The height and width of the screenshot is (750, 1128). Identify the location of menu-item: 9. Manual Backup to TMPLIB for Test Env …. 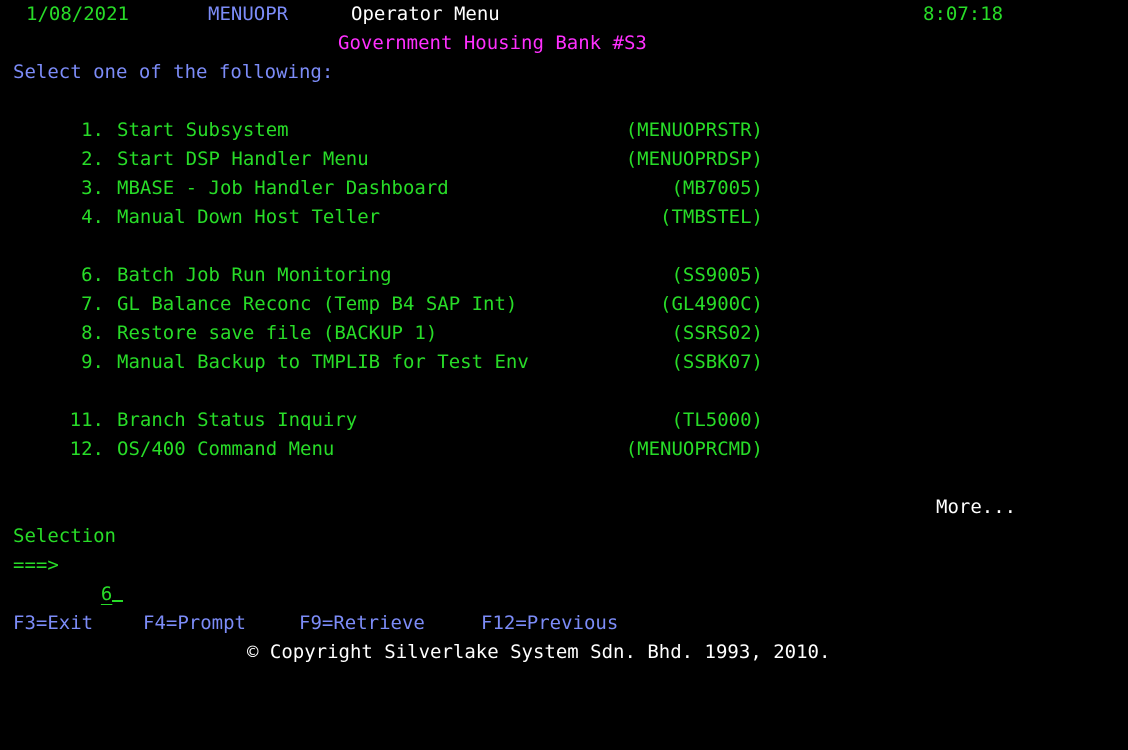
(564, 362).